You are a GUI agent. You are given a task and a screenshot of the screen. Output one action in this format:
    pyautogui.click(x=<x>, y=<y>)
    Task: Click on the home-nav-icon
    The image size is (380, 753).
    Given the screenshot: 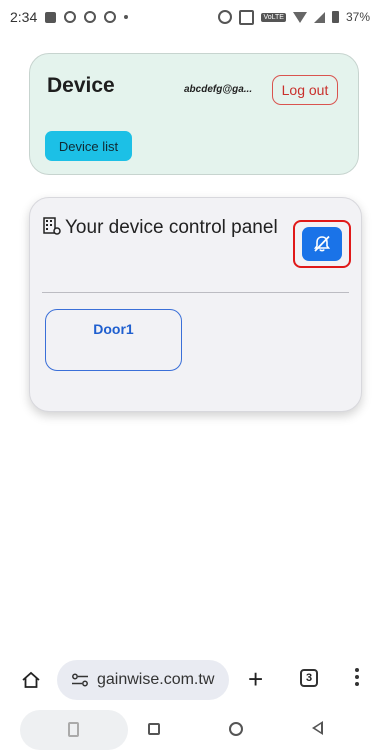 What is the action you would take?
    pyautogui.click(x=236, y=729)
    